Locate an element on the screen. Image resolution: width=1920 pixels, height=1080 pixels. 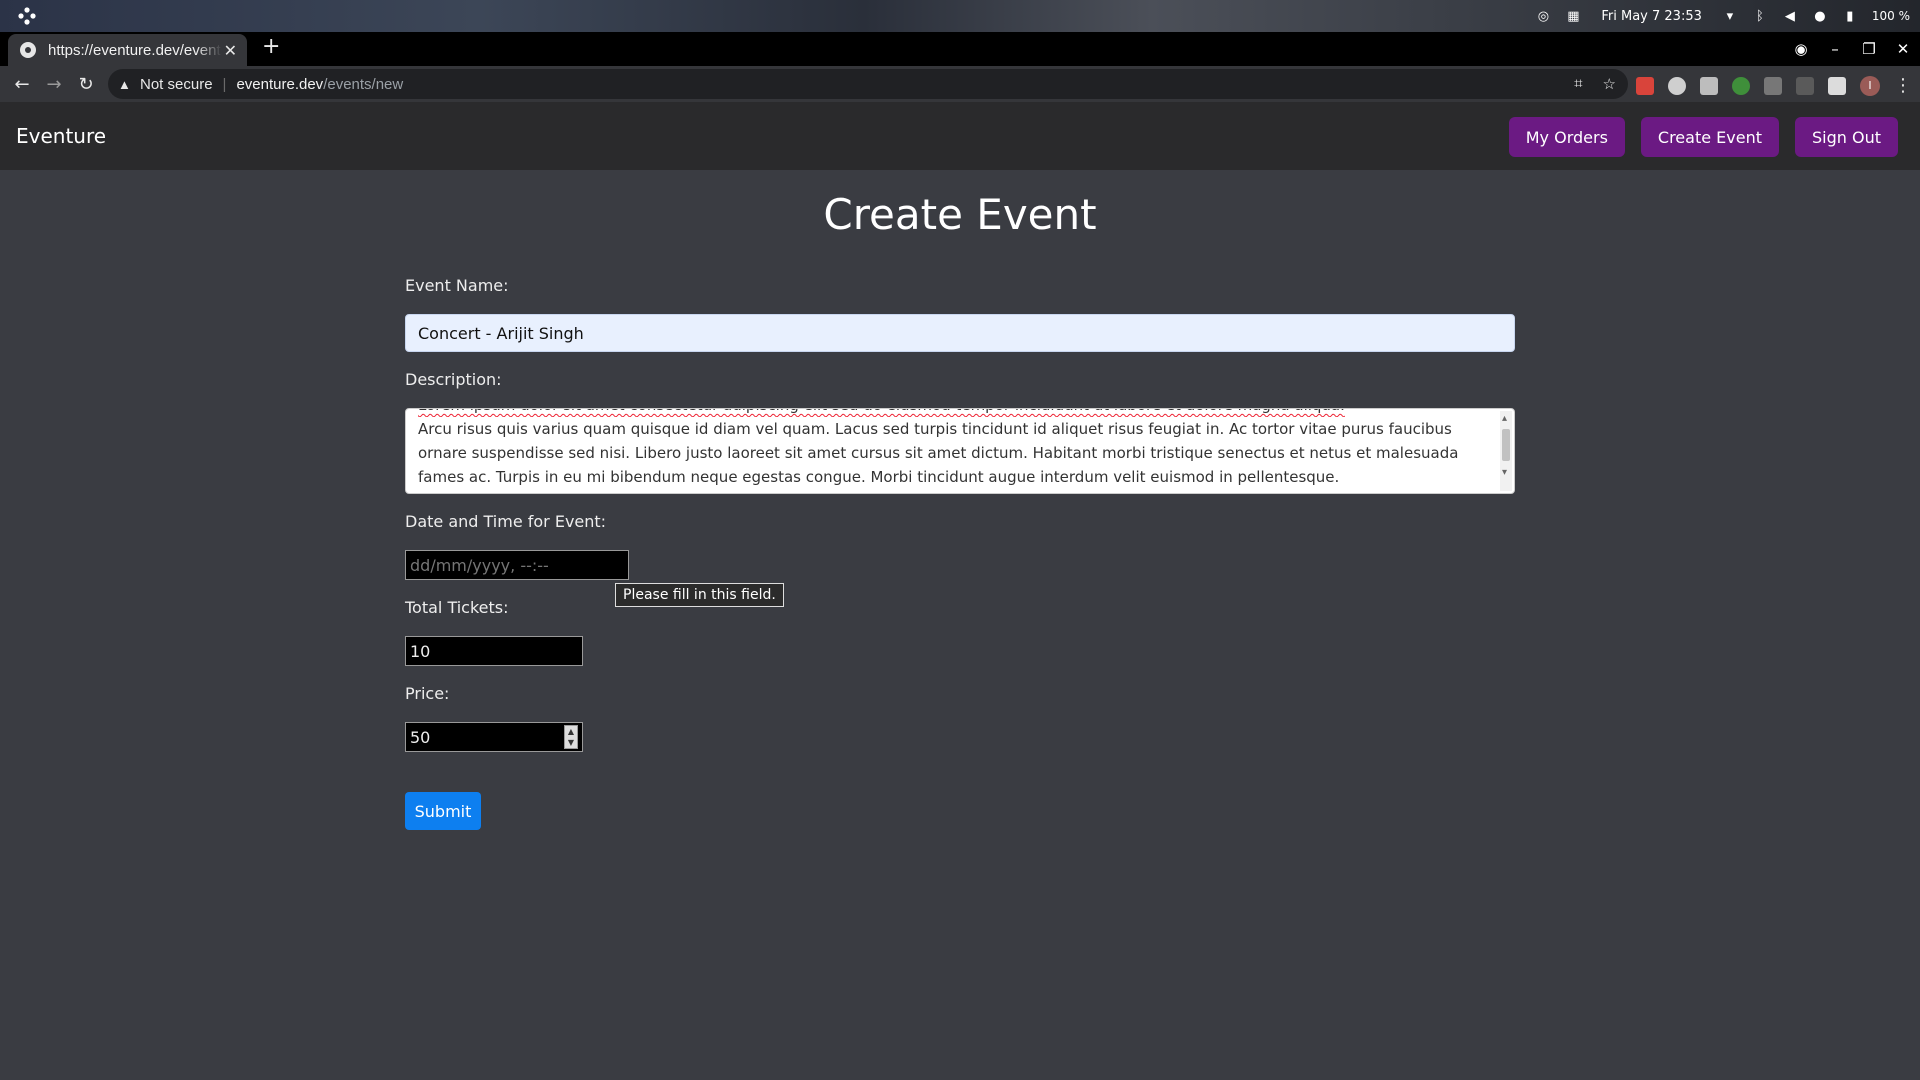
scrollbar-thumb is located at coordinates (1506, 445).